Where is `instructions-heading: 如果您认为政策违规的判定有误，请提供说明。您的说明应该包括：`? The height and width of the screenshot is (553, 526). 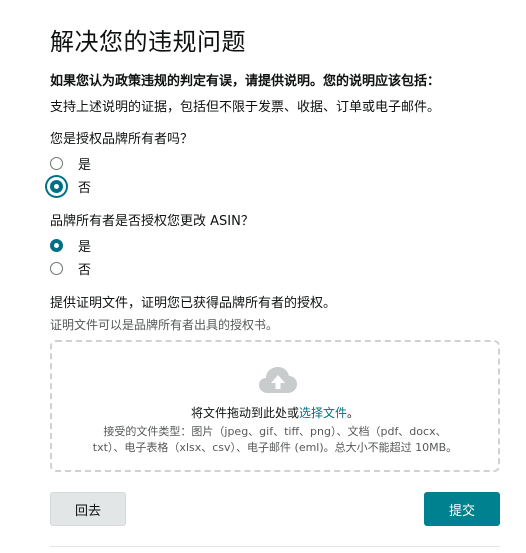
instructions-heading: 如果您认为政策违规的判定有误，请提供说明。您的说明应该包括： is located at coordinates (245, 81).